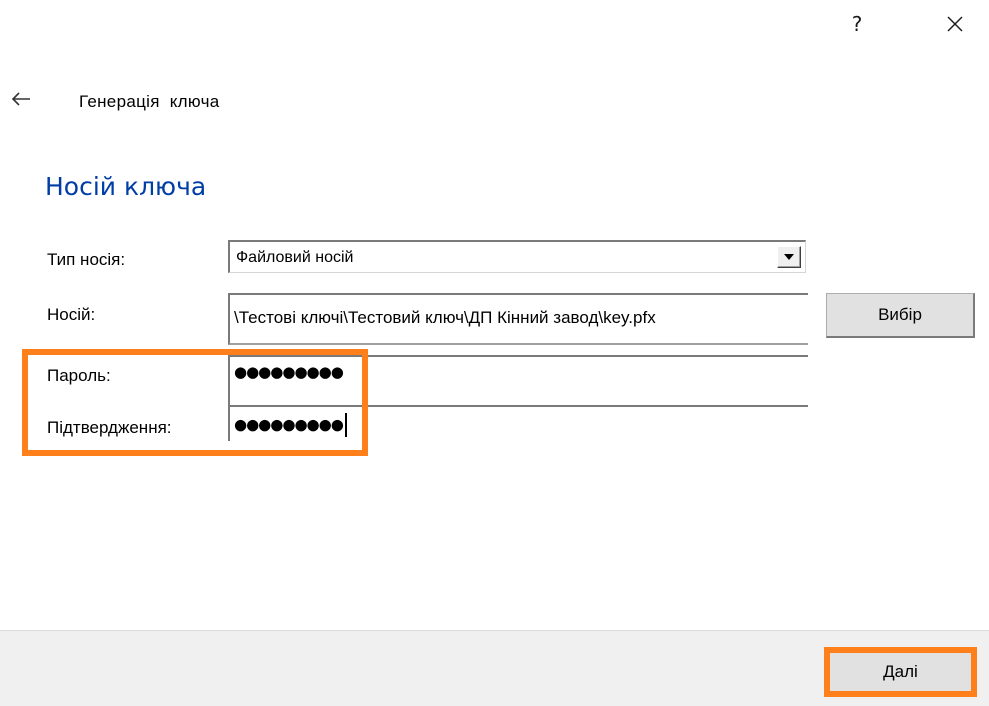  I want to click on password-highlight-frame, so click(195, 402).